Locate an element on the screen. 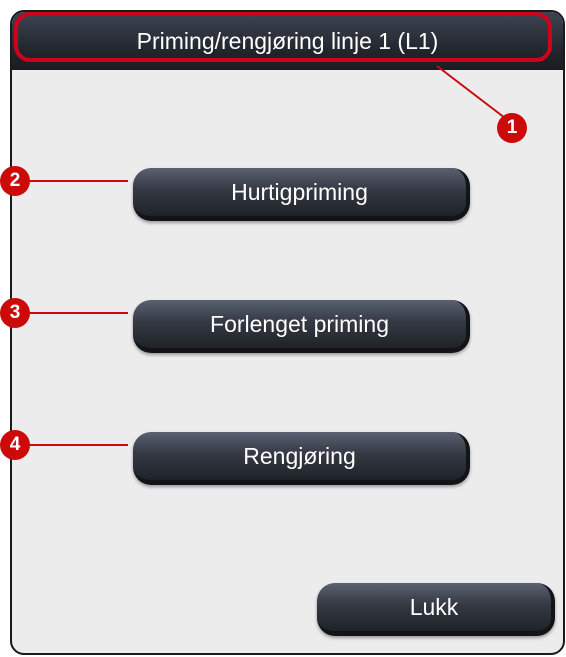 The width and height of the screenshot is (566, 657). quick-priming-label: Hurtigpriming is located at coordinates (299, 191).